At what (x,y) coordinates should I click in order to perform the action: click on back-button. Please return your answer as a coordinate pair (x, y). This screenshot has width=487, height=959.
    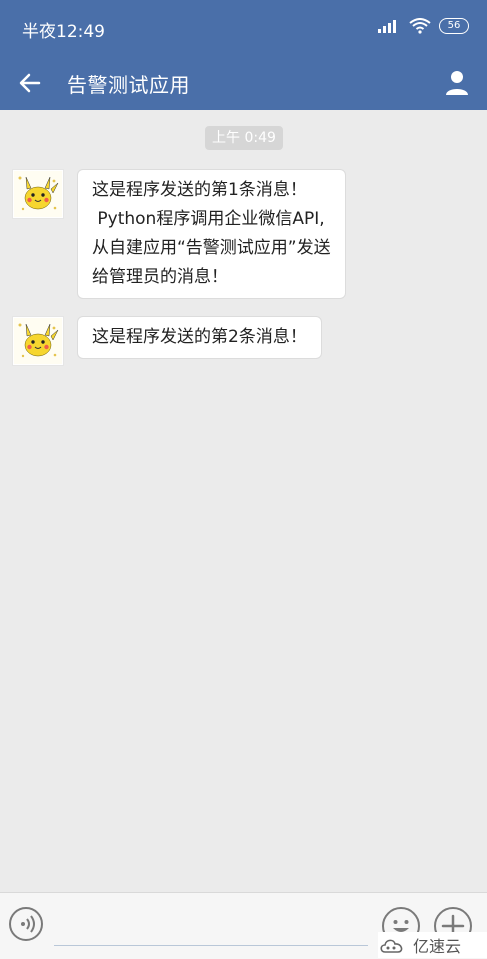
    Looking at the image, I should click on (30, 83).